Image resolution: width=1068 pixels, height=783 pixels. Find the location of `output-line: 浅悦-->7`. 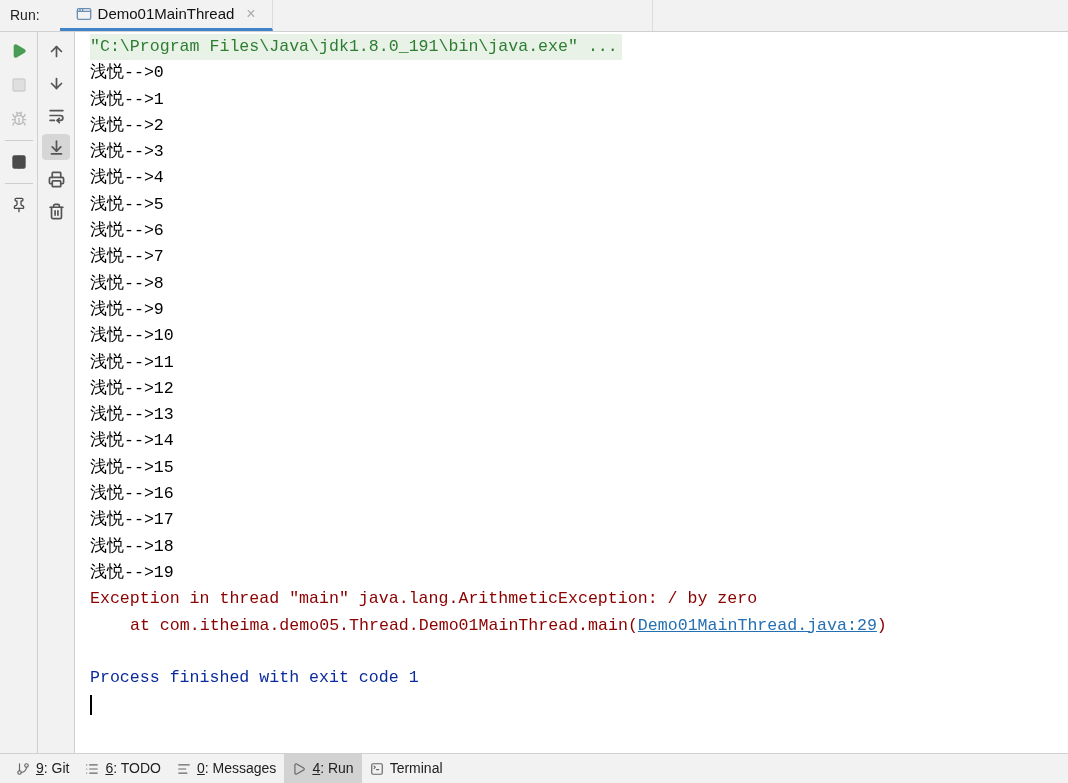

output-line: 浅悦-->7 is located at coordinates (127, 257).